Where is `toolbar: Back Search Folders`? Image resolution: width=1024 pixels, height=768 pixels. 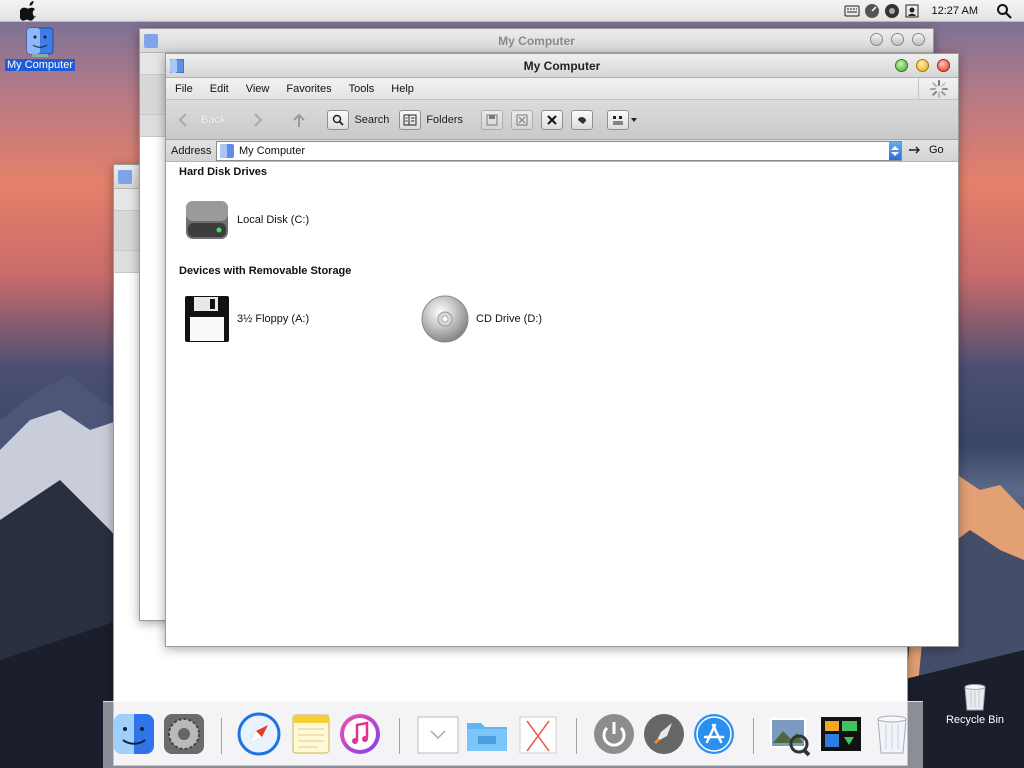
toolbar: Back Search Folders is located at coordinates (562, 120).